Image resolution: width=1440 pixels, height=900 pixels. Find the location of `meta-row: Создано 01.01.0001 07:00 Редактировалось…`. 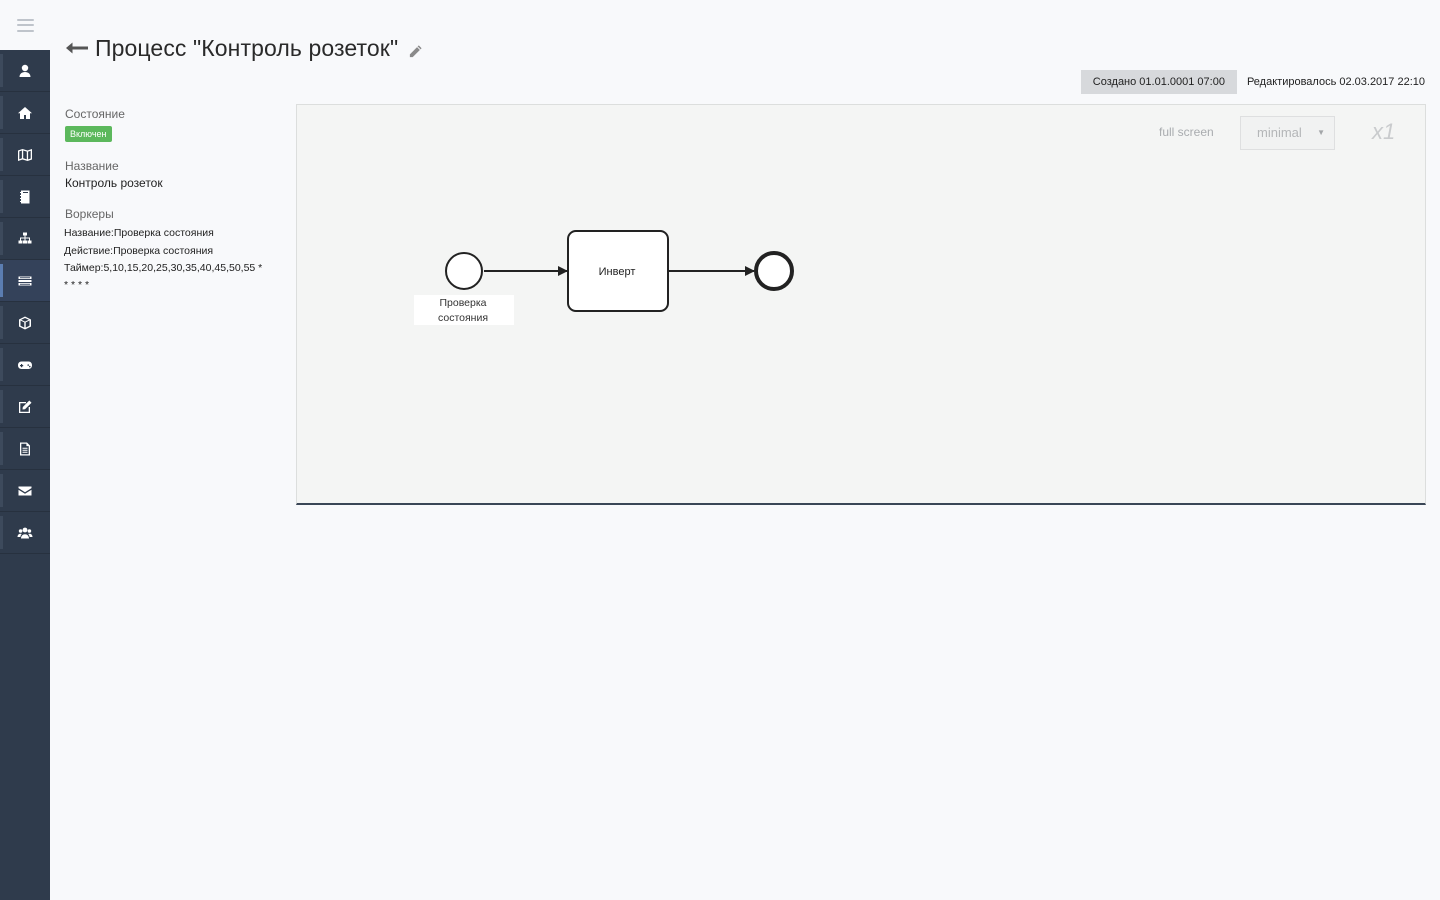

meta-row: Создано 01.01.0001 07:00 Редактировалось… is located at coordinates (1252, 82).